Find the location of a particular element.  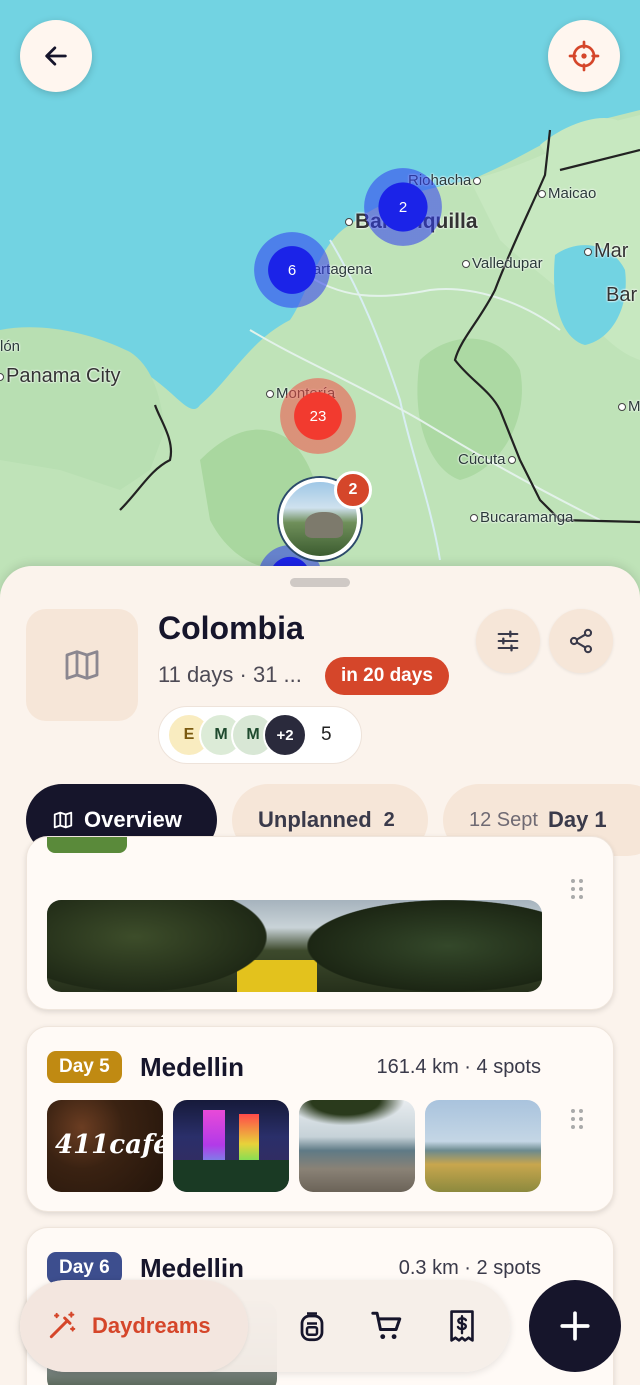

share-icon is located at coordinates (581, 641).